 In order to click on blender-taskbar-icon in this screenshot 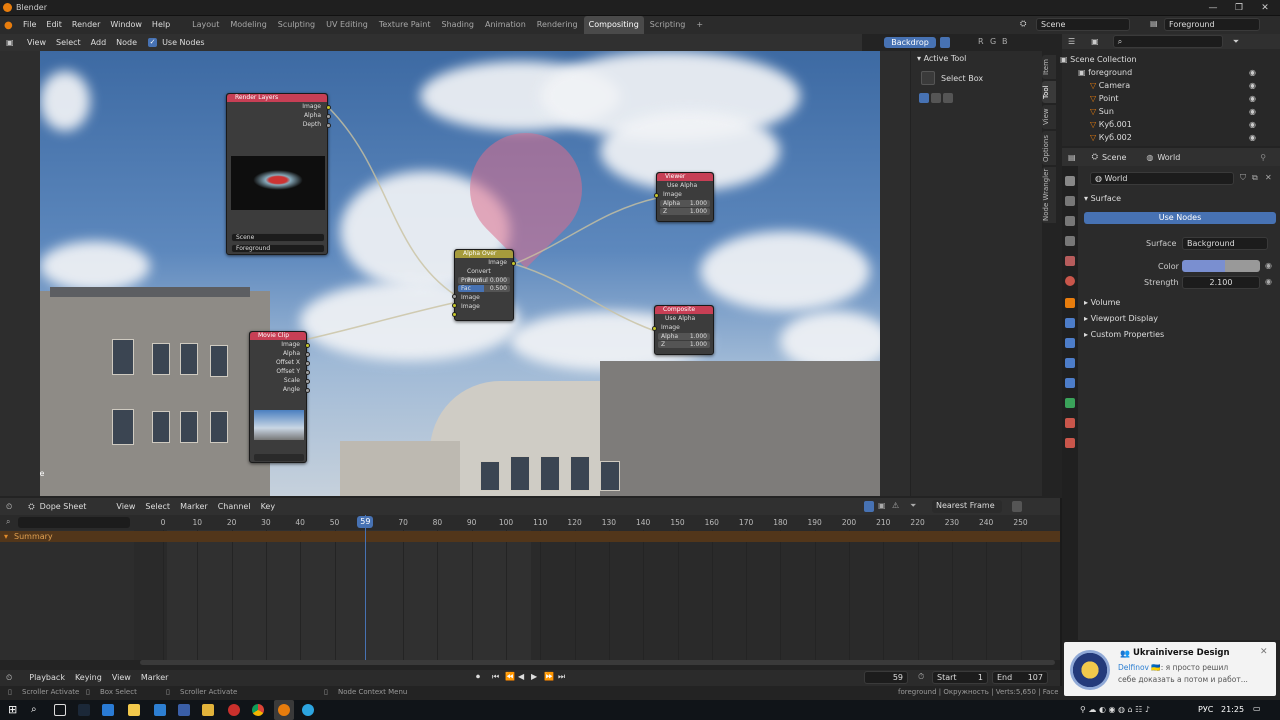, I will do `click(284, 710)`.